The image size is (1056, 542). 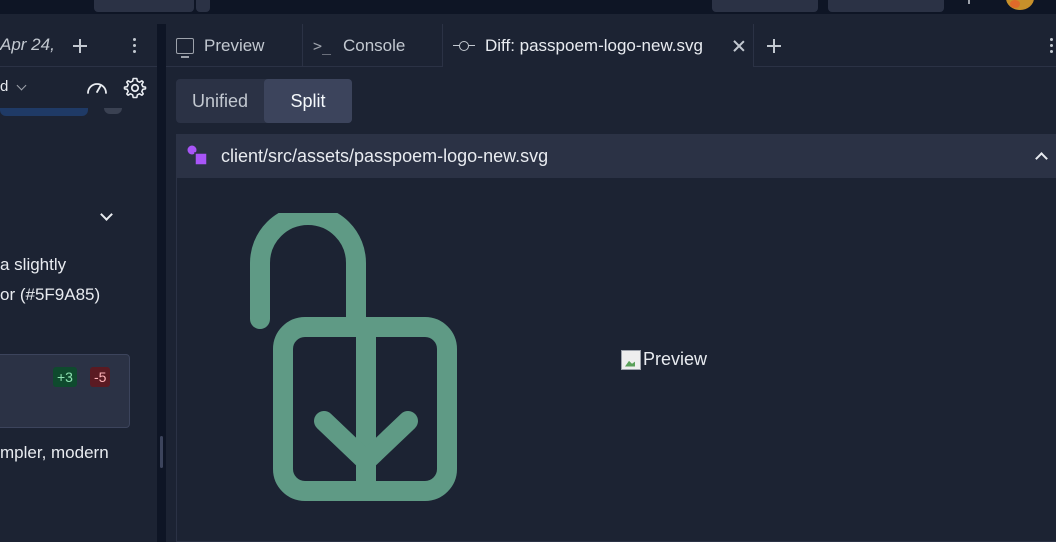 What do you see at coordinates (1015, 4) in the screenshot?
I see `avatar-badge` at bounding box center [1015, 4].